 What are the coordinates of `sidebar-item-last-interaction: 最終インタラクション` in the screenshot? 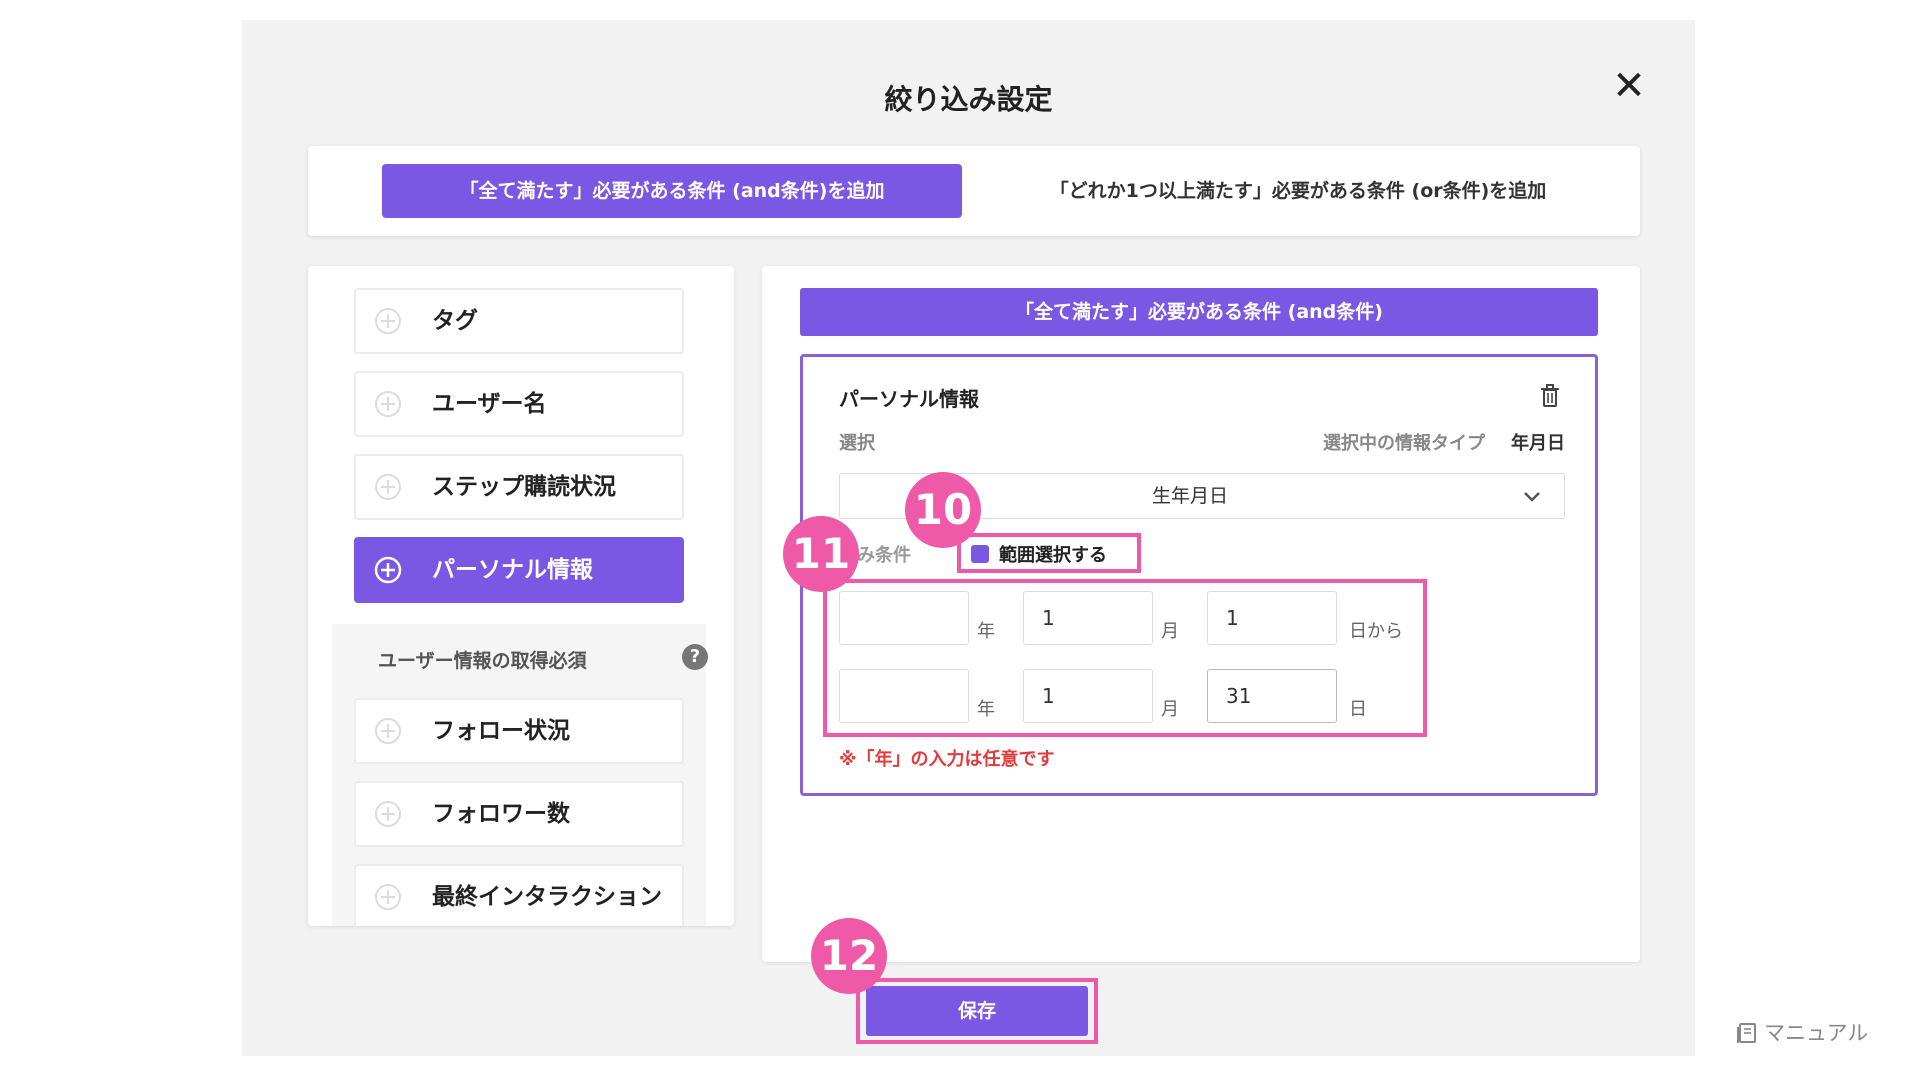 It's located at (519, 895).